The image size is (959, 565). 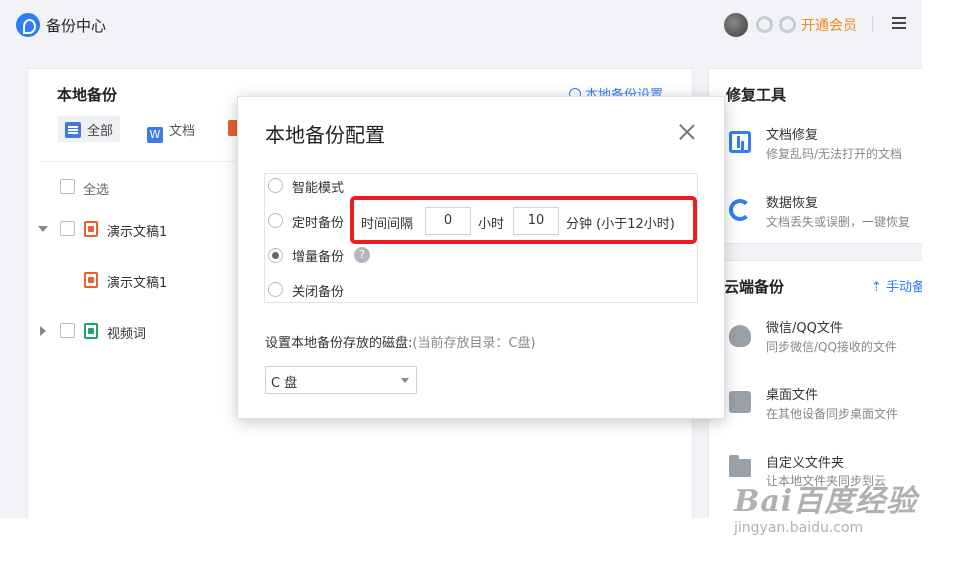 What do you see at coordinates (28, 25) in the screenshot?
I see `app-logo-icon` at bounding box center [28, 25].